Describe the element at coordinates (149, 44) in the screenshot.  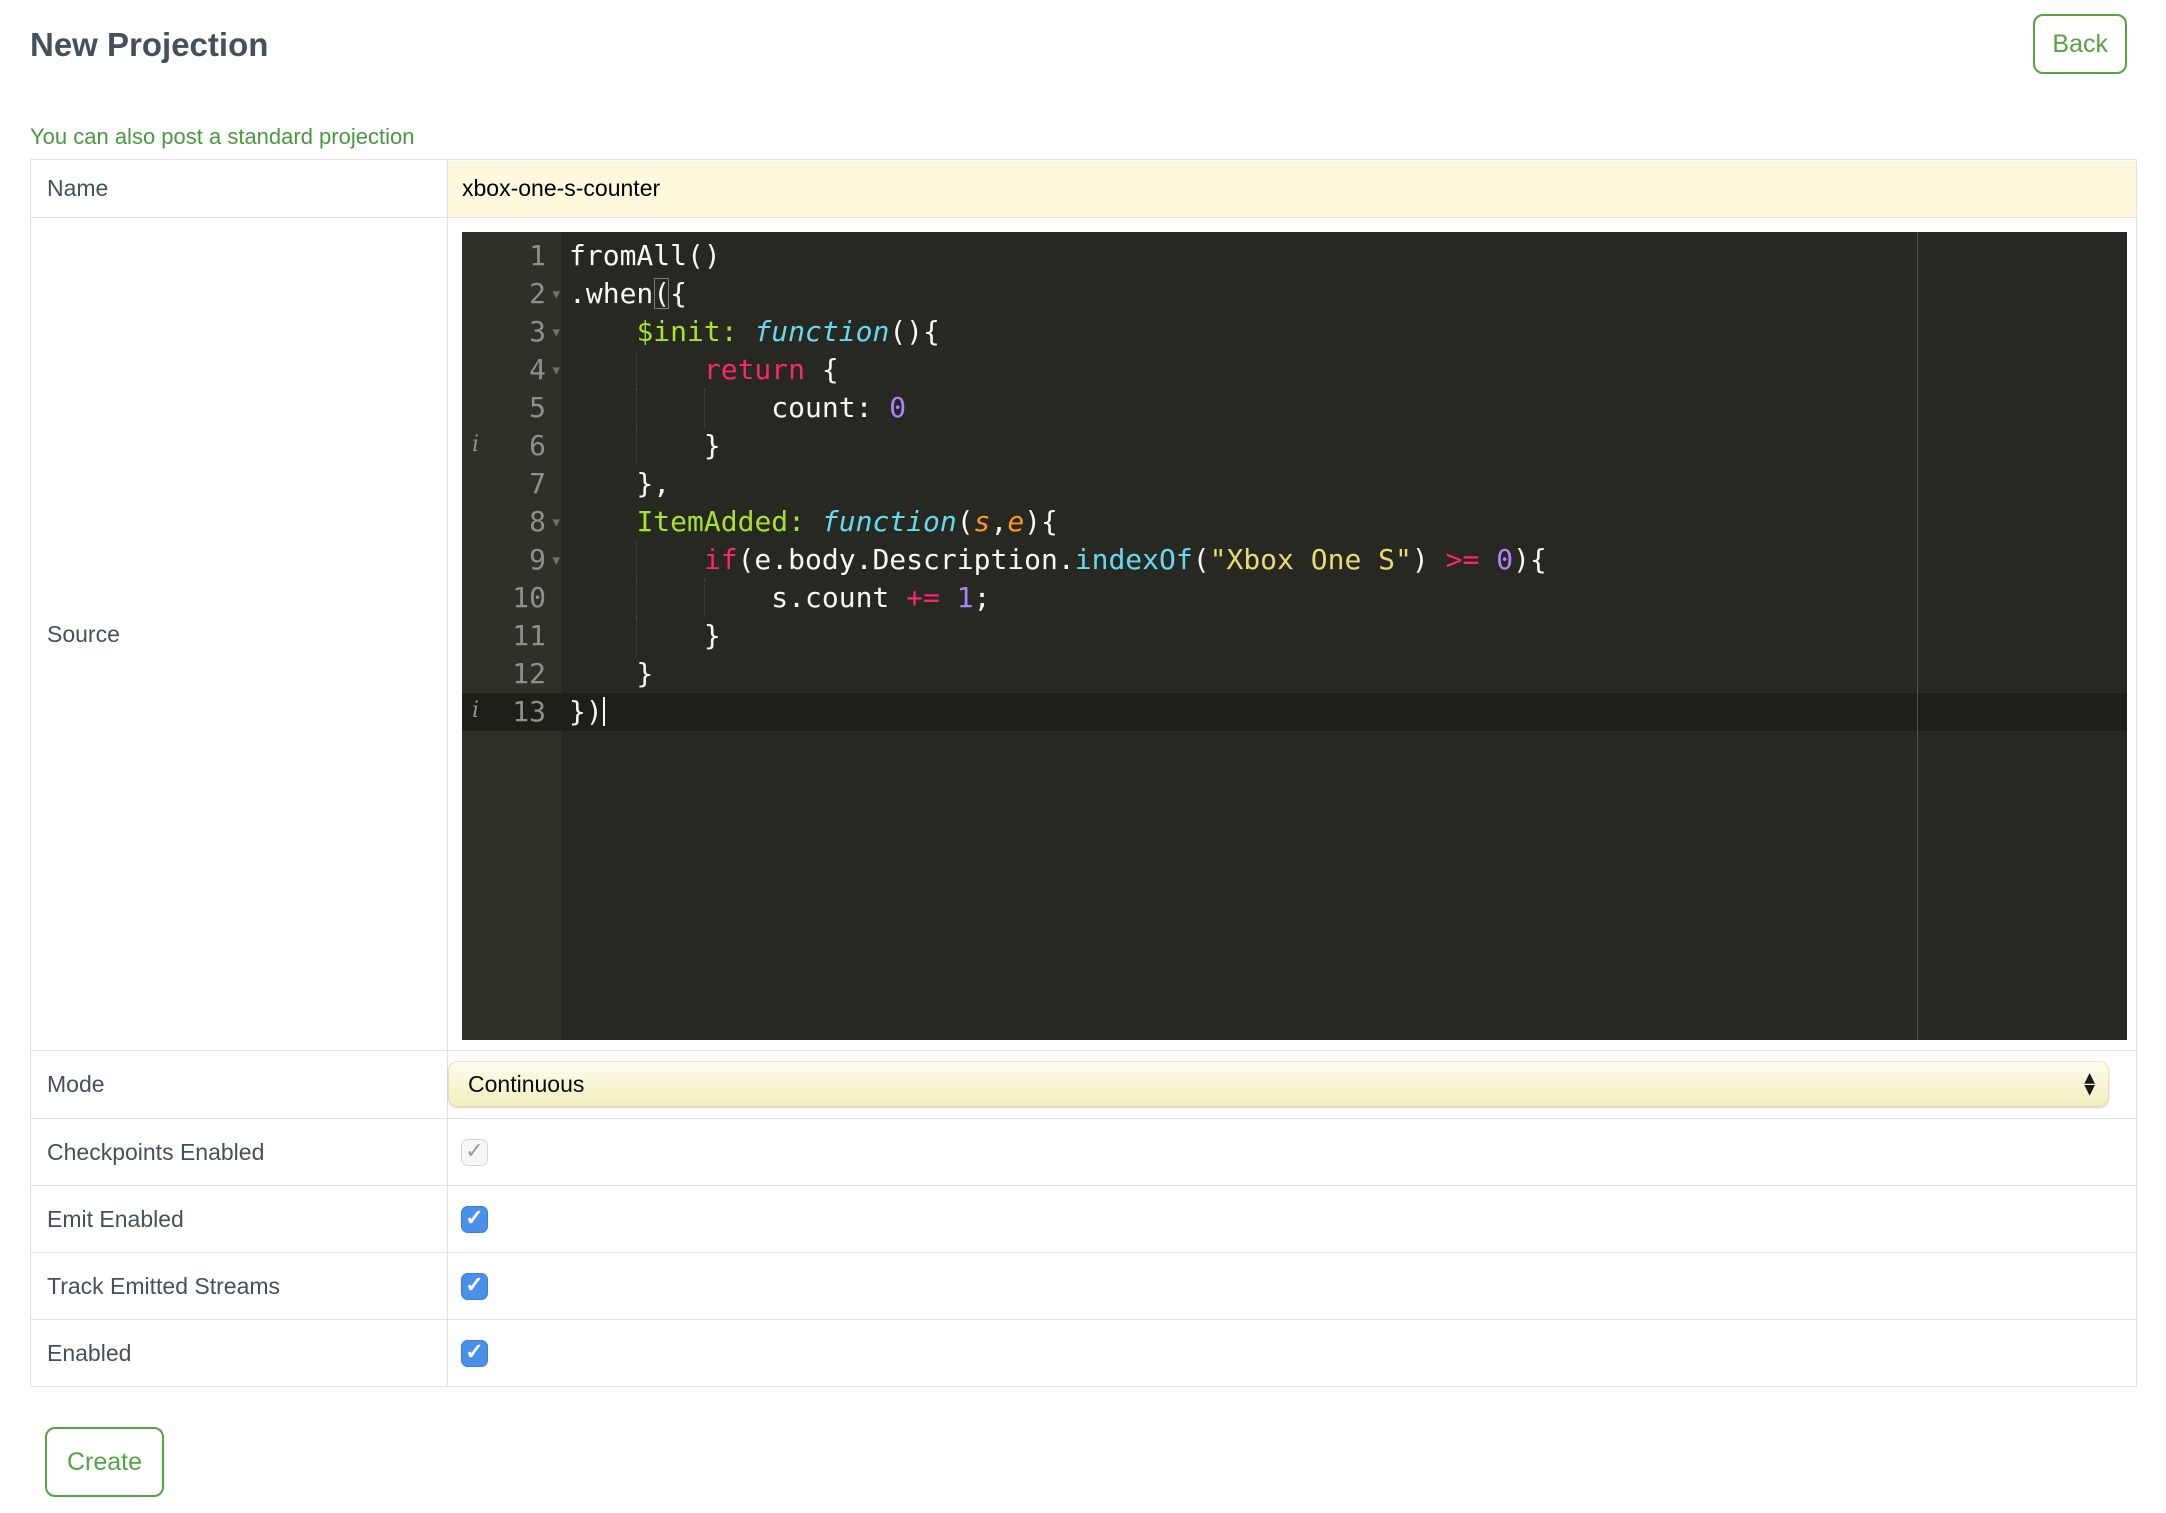
I see `page-title: New Projection` at that location.